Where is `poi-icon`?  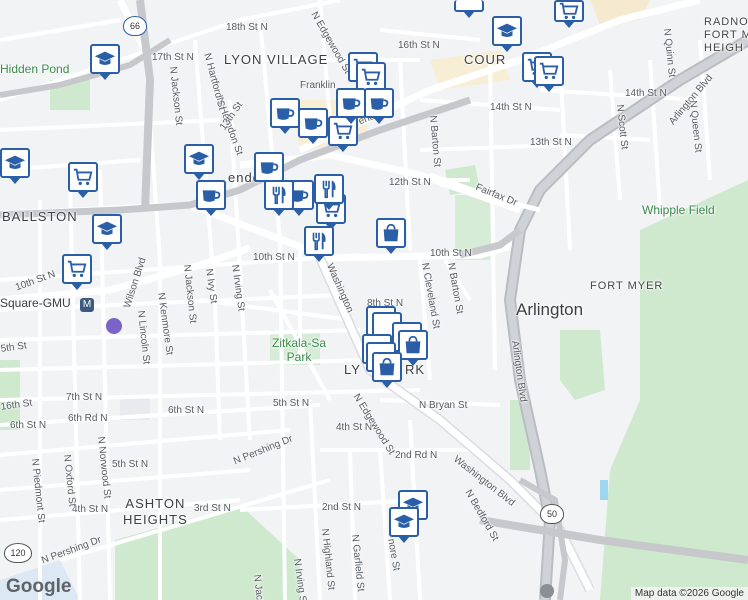
poi-icon is located at coordinates (547, 591).